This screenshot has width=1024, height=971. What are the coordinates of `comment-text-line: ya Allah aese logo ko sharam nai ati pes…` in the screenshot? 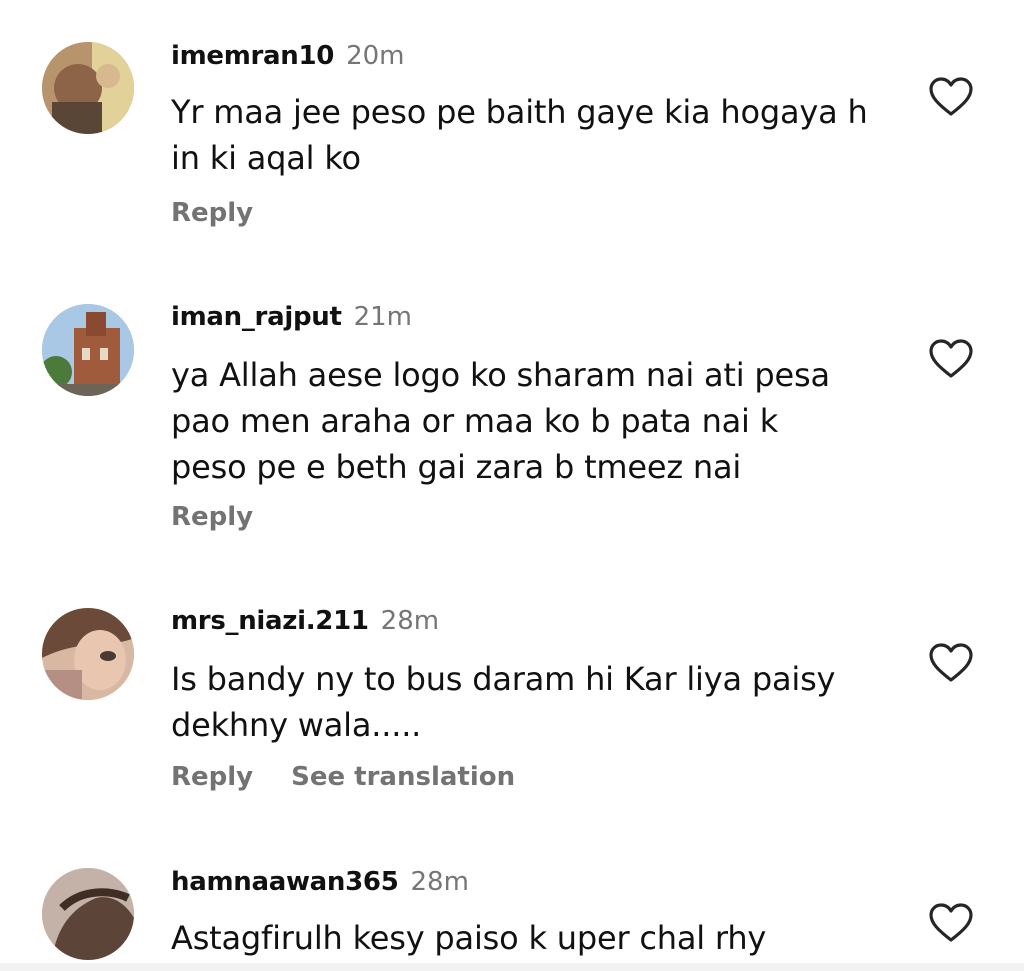 It's located at (500, 375).